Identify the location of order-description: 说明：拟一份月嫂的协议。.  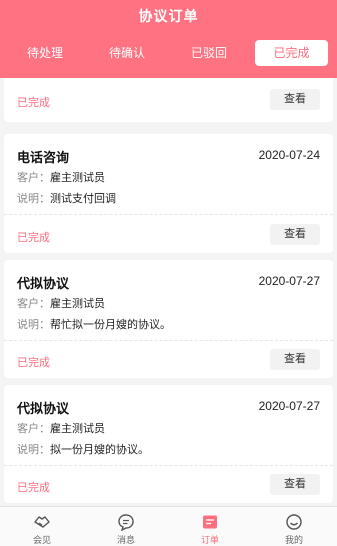
(83, 449).